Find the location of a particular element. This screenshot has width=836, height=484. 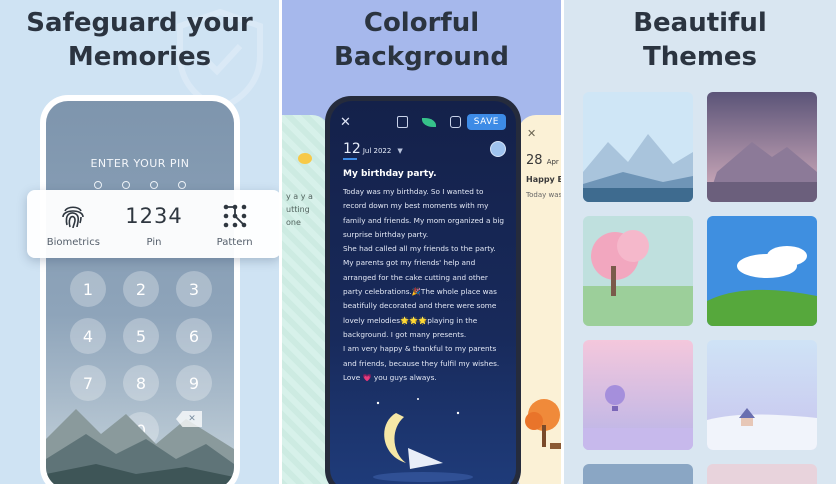

side-diary-card-right: ✕ 28 Apr 2 Happy Bi Today was is located at coordinates (539, 299).